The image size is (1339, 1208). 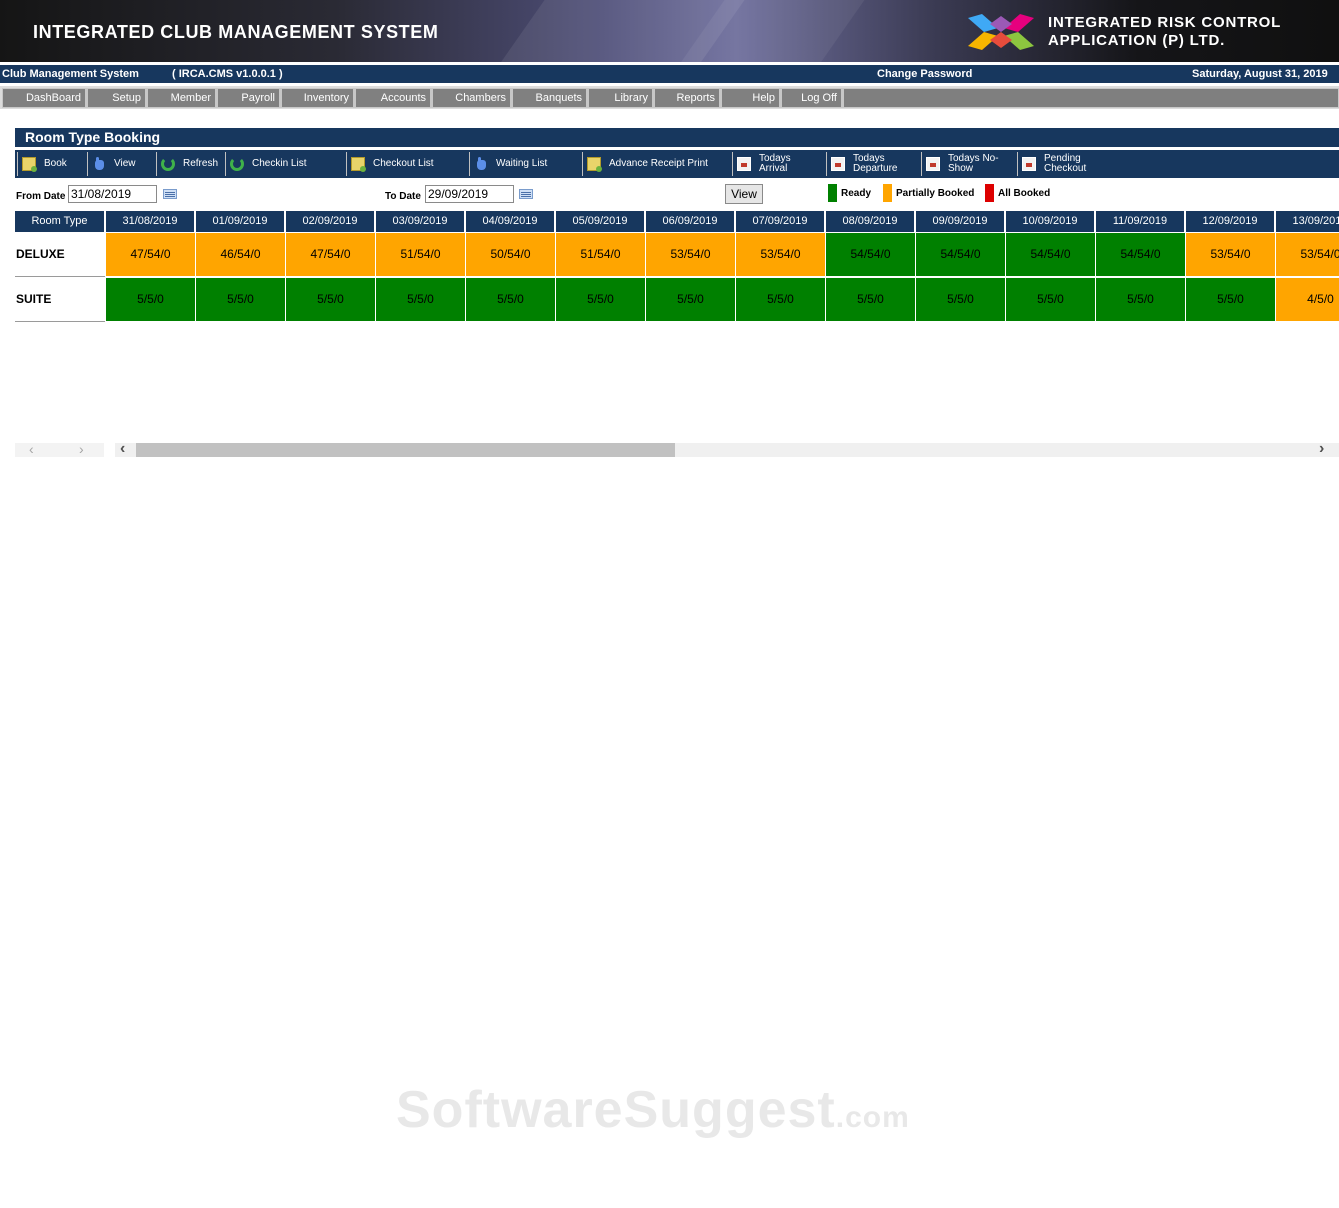 What do you see at coordinates (752, 98) in the screenshot?
I see `menu-help: Help` at bounding box center [752, 98].